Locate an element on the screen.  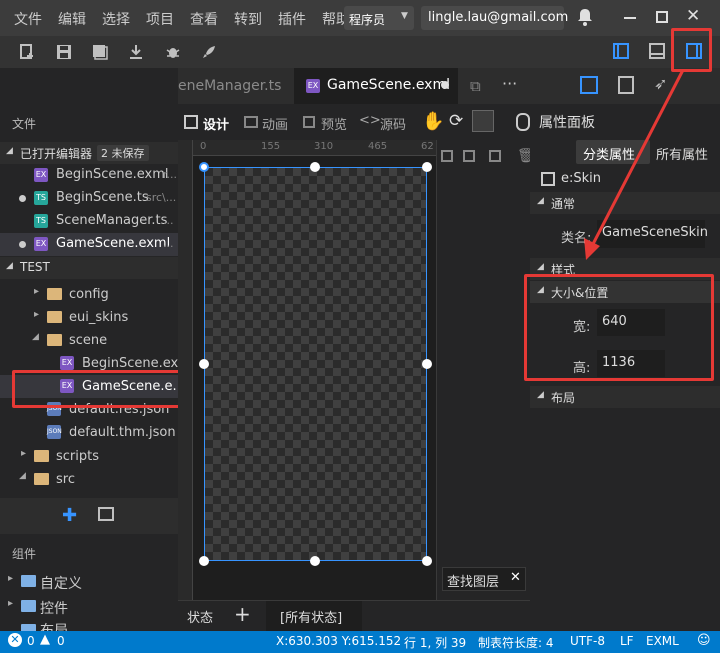
layer-copy-icon is located at coordinates (469, 156).